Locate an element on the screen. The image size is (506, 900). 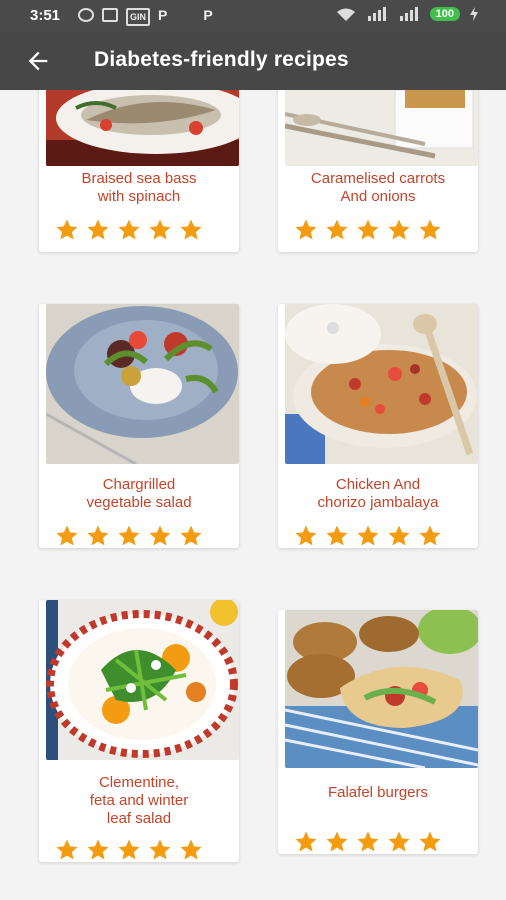
recipe-card-caramelised-carrots: Caramelised carrots And onions is located at coordinates (378, 171).